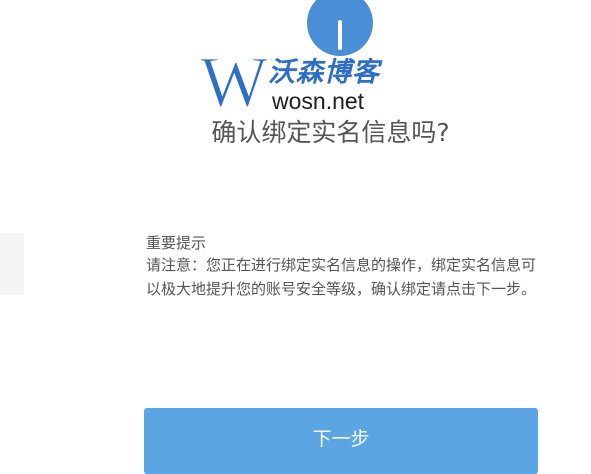 This screenshot has width=591, height=474. What do you see at coordinates (324, 72) in the screenshot?
I see `watermark-brand: 沃森博客` at bounding box center [324, 72].